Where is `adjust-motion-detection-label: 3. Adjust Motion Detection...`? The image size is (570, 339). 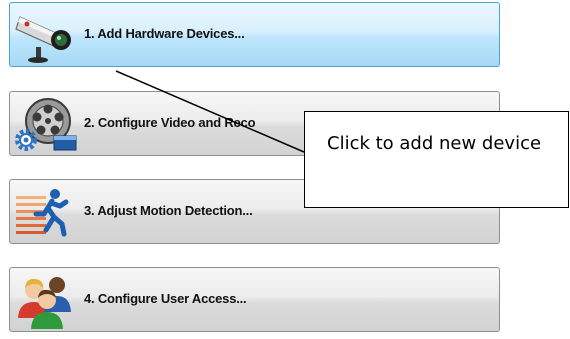
adjust-motion-detection-label: 3. Adjust Motion Detection... is located at coordinates (168, 210).